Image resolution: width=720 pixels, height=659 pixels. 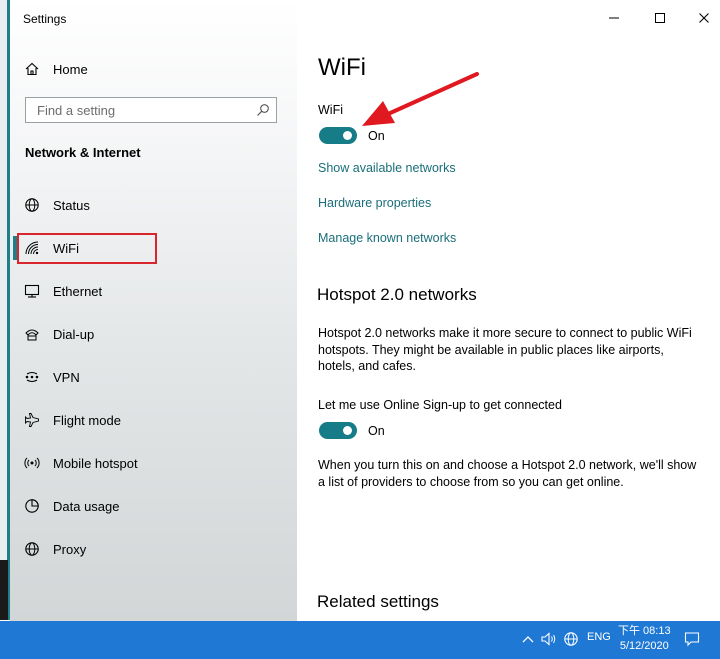 I want to click on sidebar-item-label: VPN, so click(x=66, y=377).